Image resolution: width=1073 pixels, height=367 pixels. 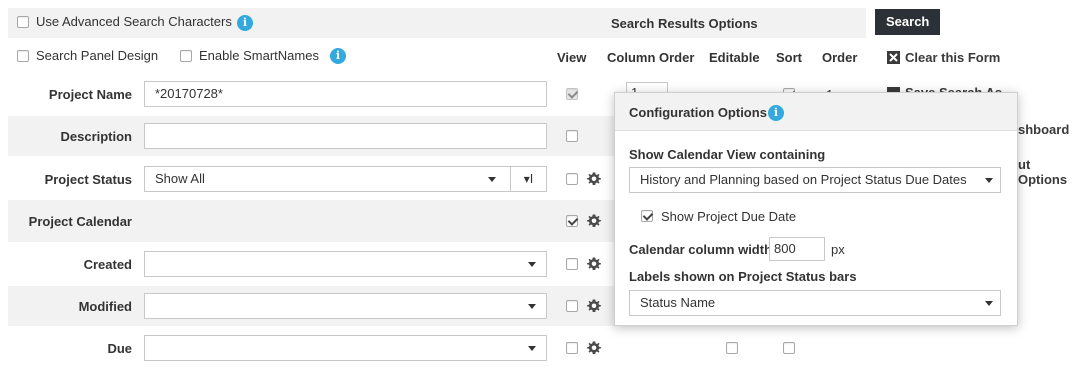 I want to click on results-options-title: Search Results Options, so click(x=684, y=23).